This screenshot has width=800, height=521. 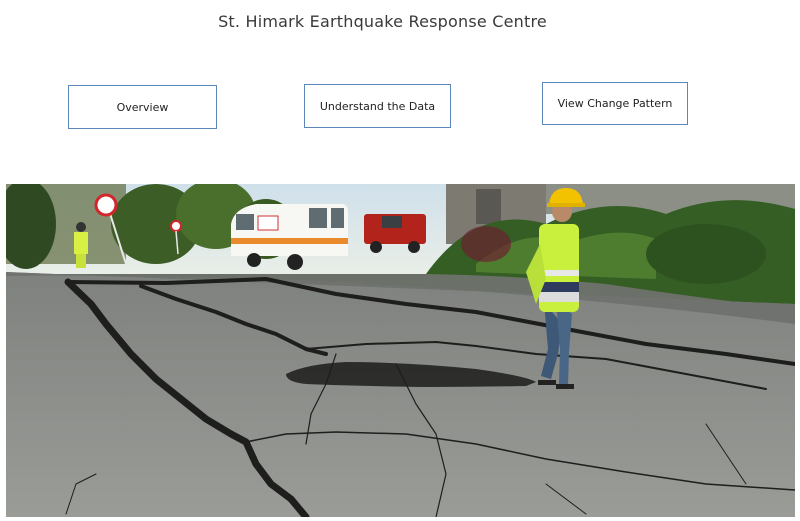 I want to click on view-change-pattern-button: View Change Pattern, so click(x=615, y=103).